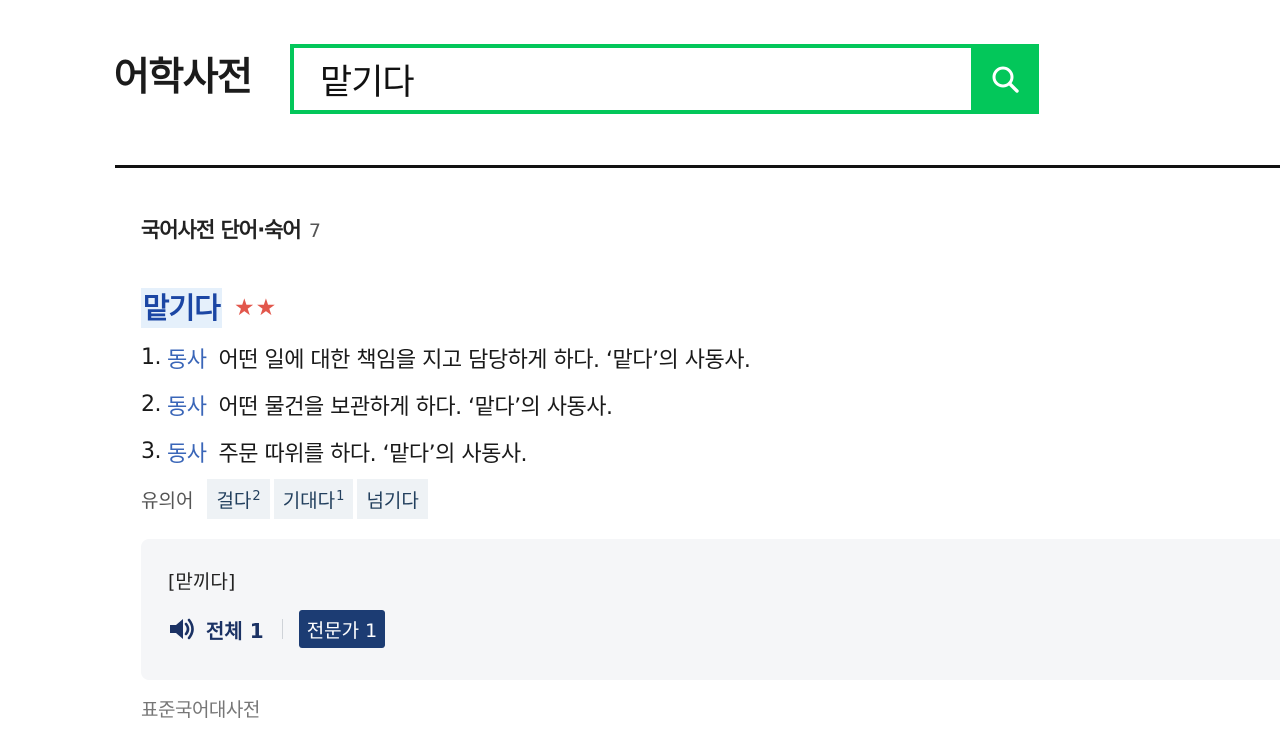  Describe the element at coordinates (151, 357) in the screenshot. I see `definition-number: 1.` at that location.